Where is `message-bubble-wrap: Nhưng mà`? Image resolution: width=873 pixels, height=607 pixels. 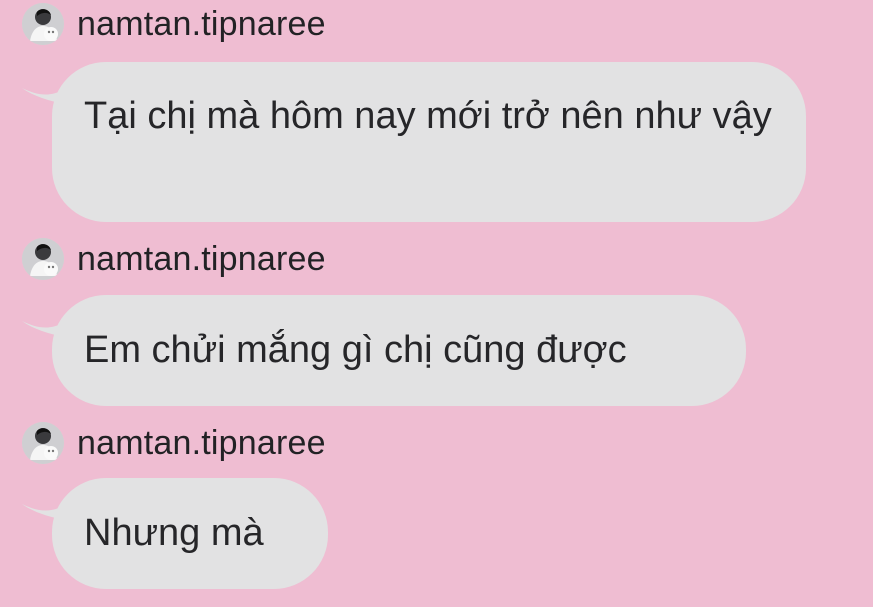 message-bubble-wrap: Nhưng mà is located at coordinates (175, 533).